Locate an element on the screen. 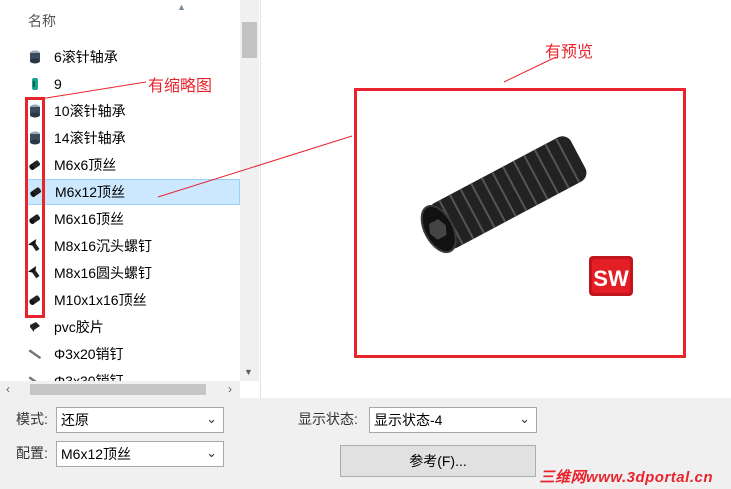 The image size is (731, 489). display-state-label: 显示状态: is located at coordinates (328, 419).